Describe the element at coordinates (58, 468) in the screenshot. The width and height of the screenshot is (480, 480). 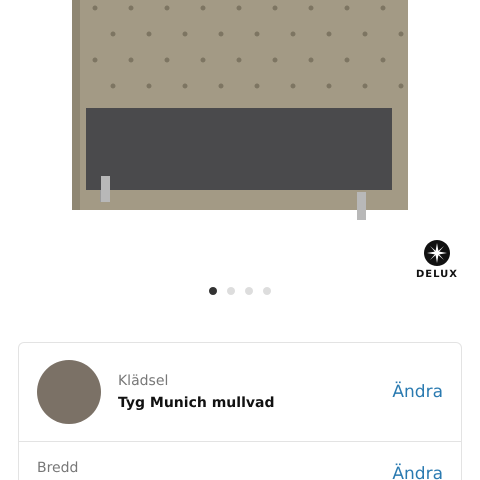
I see `option-label: Bredd` at that location.